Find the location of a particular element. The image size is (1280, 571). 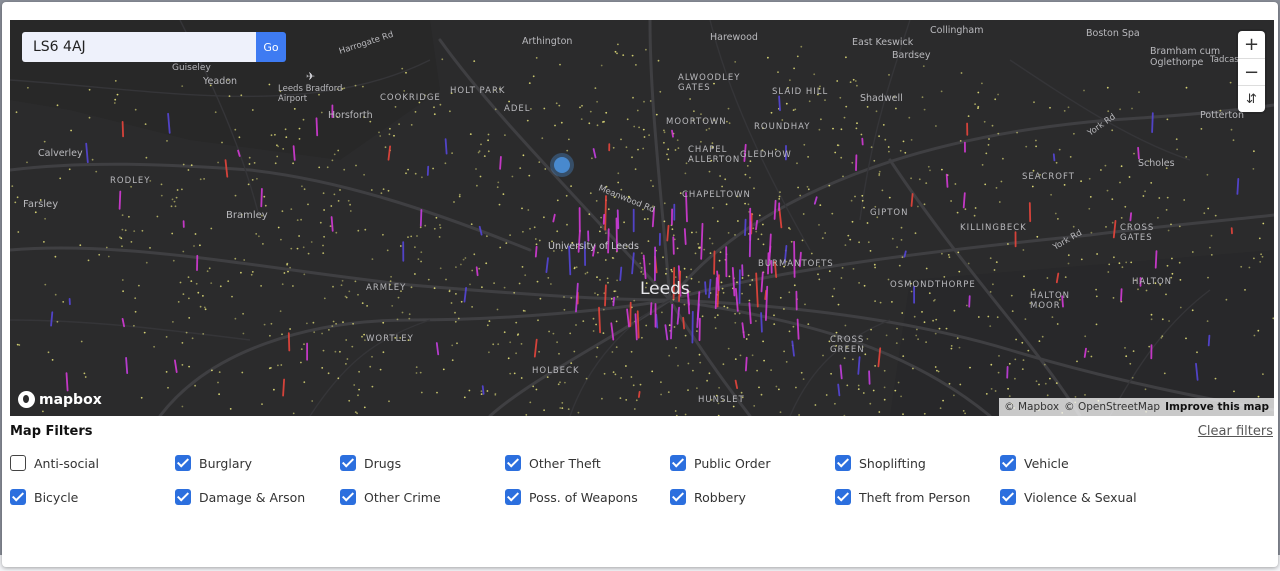

map-label-gledhow: GLEDHOW is located at coordinates (766, 155).